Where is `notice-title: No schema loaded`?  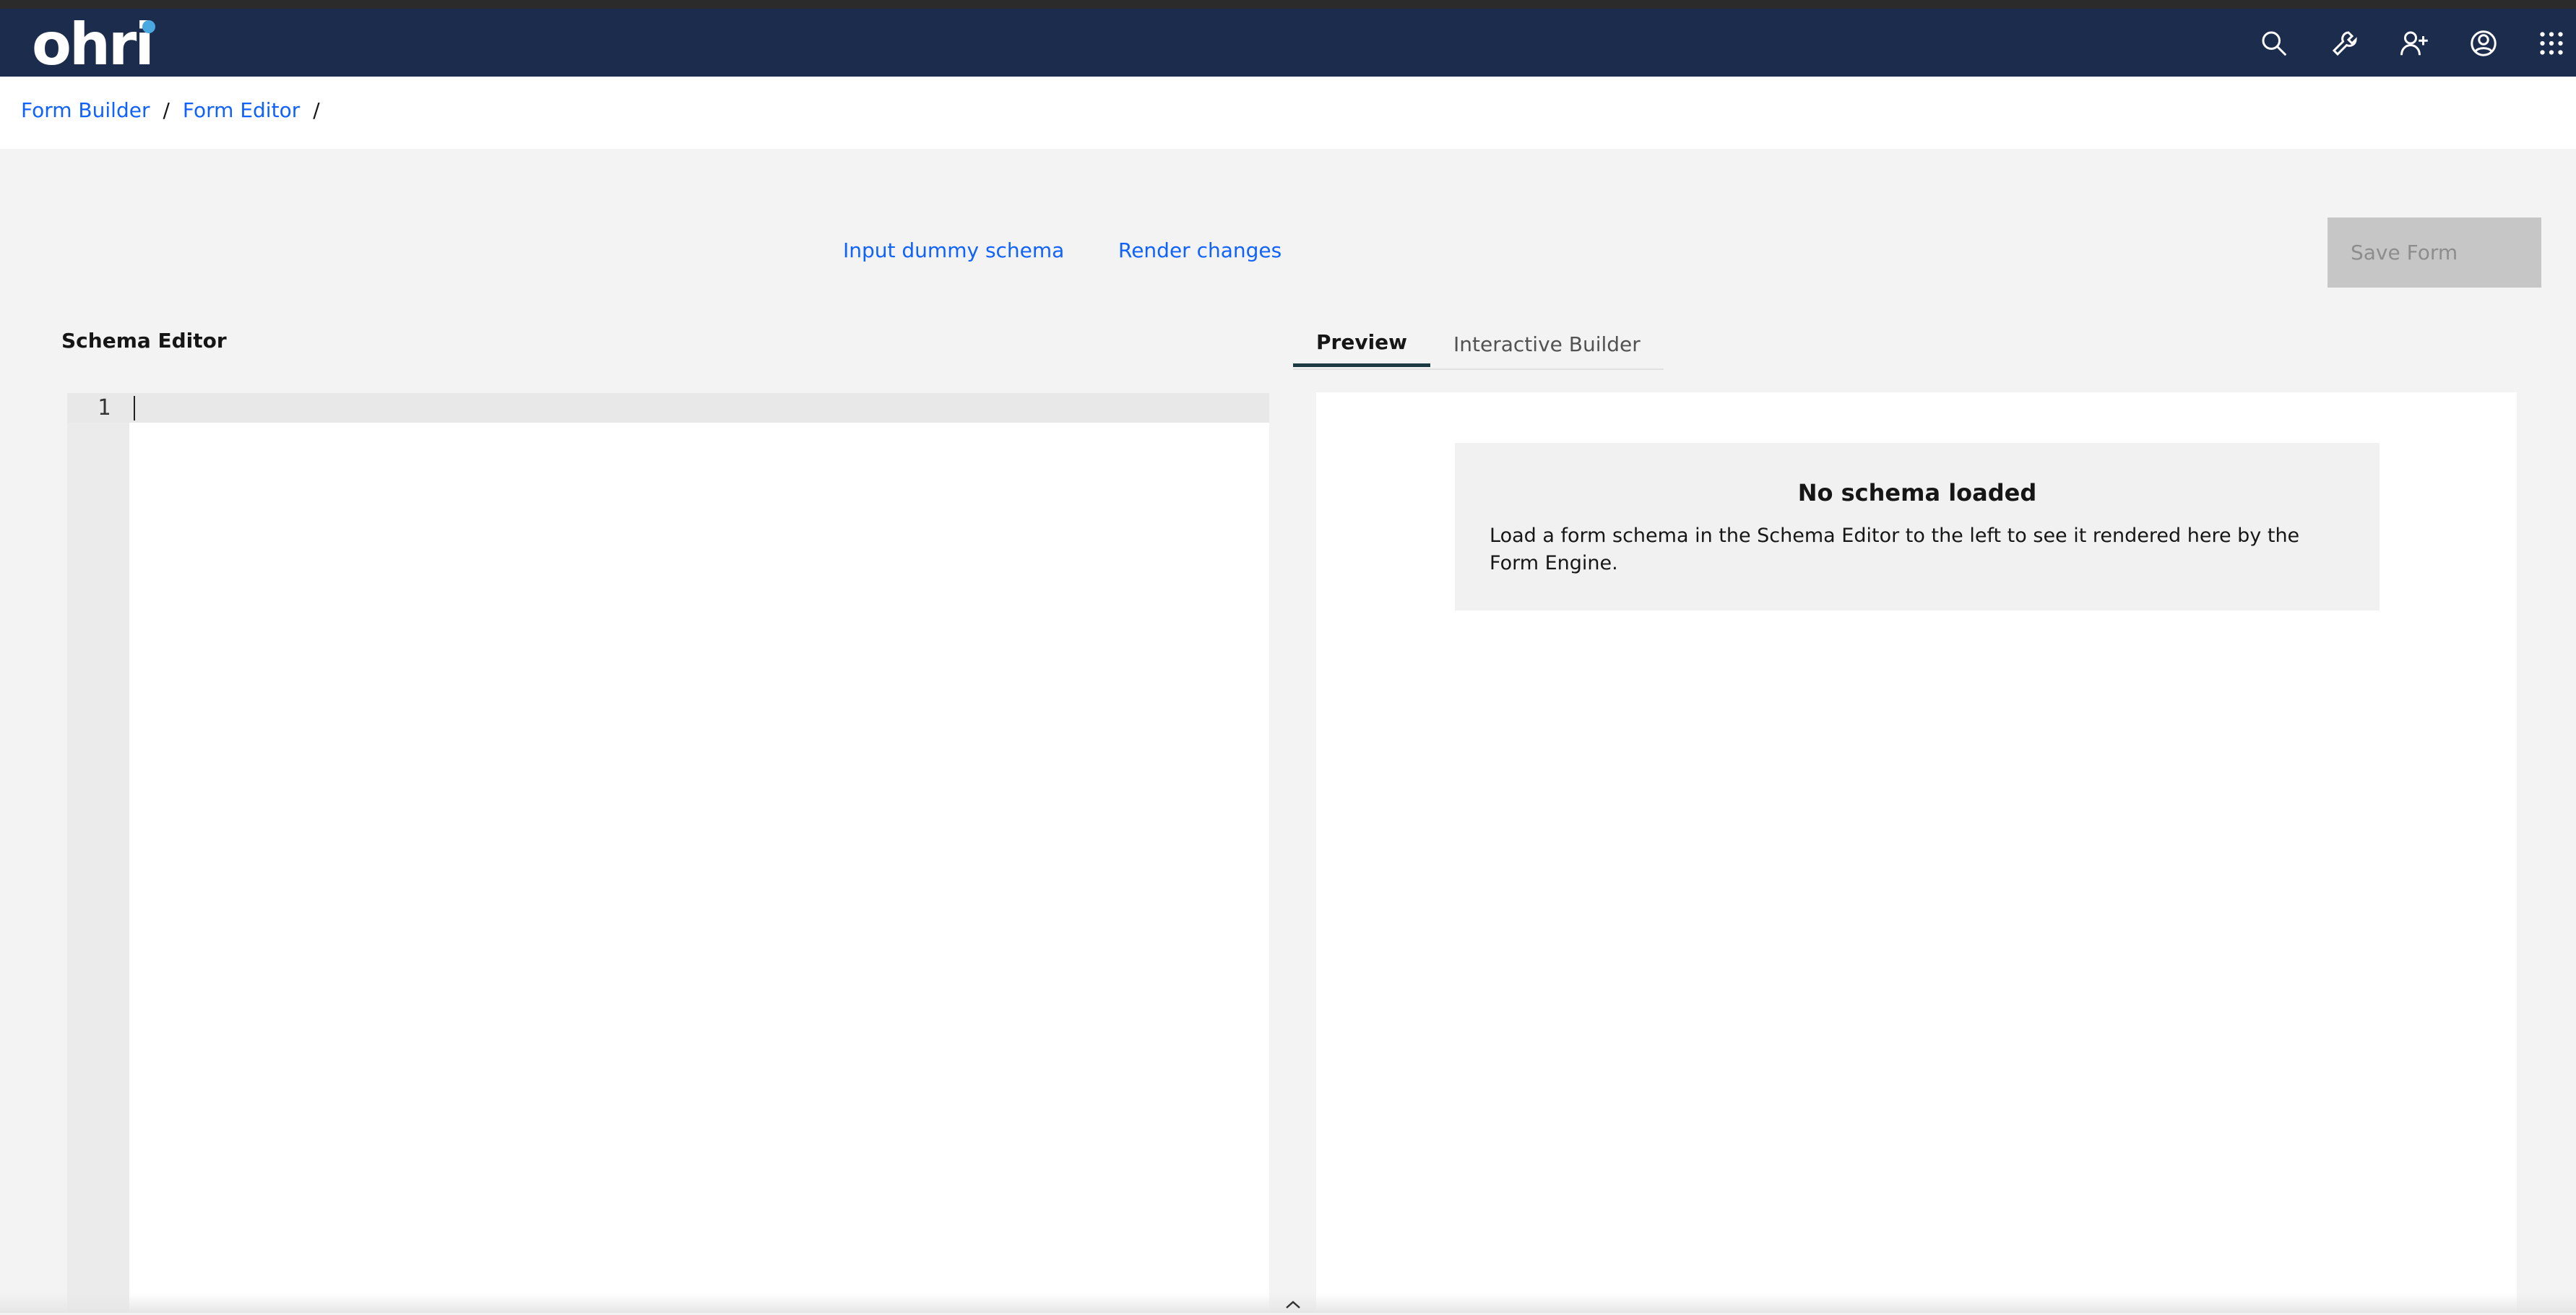
notice-title: No schema loaded is located at coordinates (1917, 492).